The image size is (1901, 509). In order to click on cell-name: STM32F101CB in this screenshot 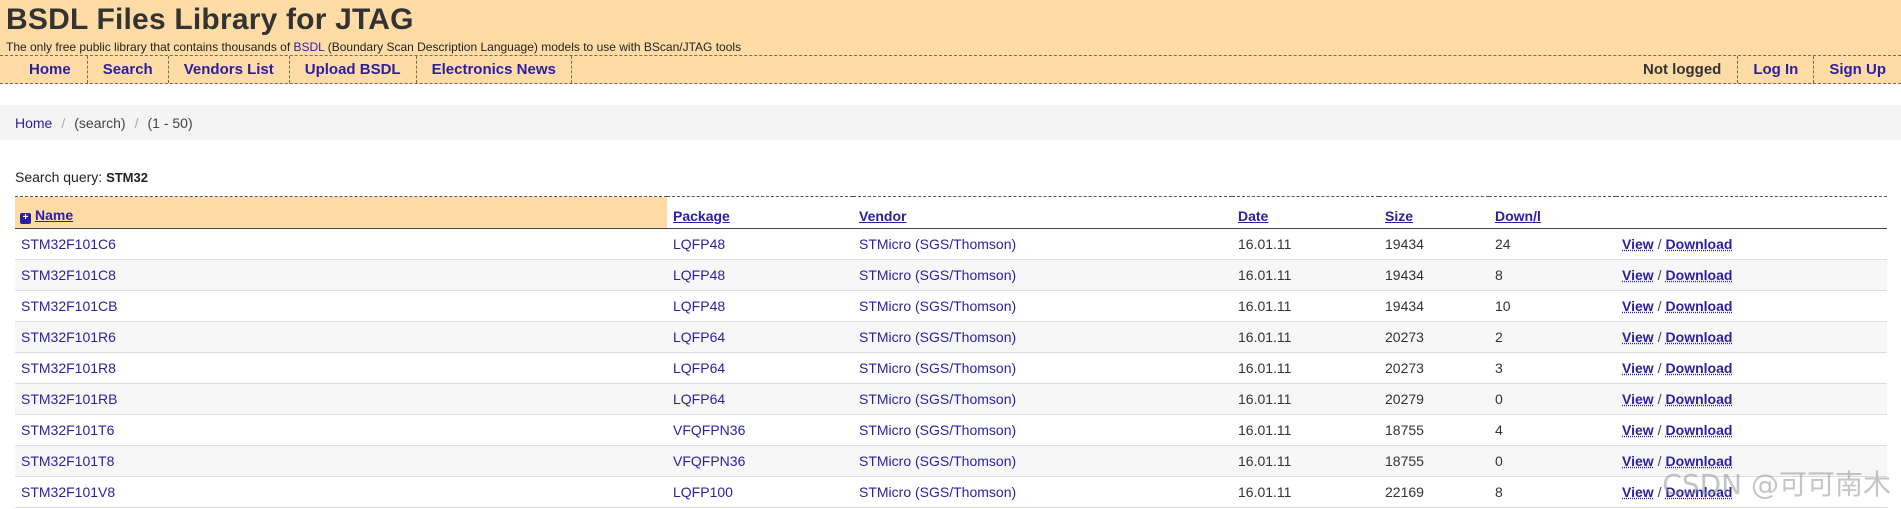, I will do `click(341, 306)`.